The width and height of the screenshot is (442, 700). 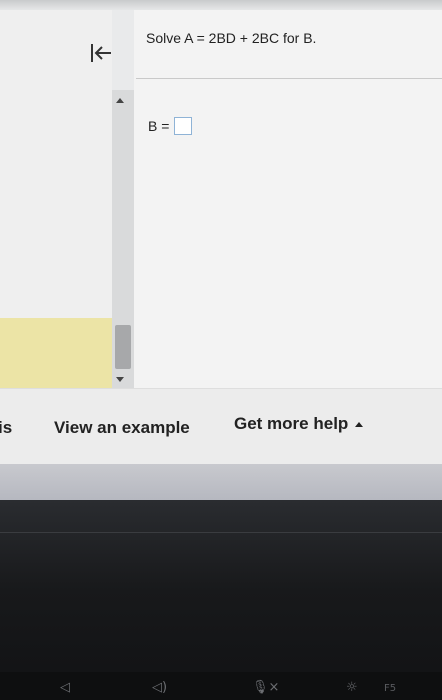 I want to click on get-more-help-button: Get more help, so click(x=299, y=424).